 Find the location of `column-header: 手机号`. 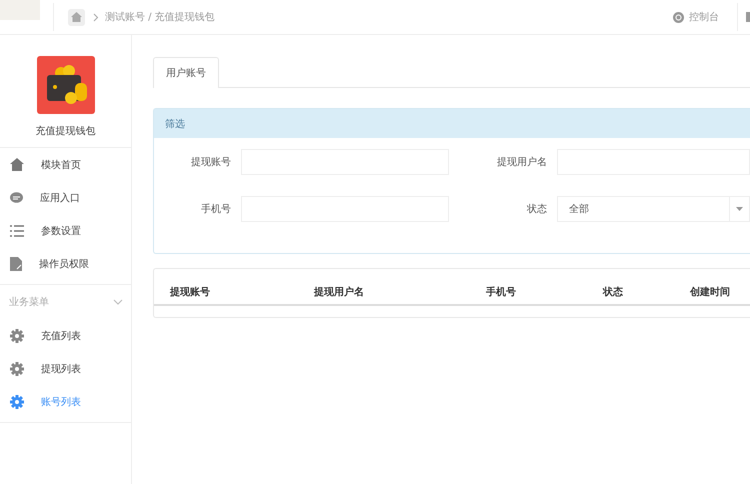

column-header: 手机号 is located at coordinates (501, 292).